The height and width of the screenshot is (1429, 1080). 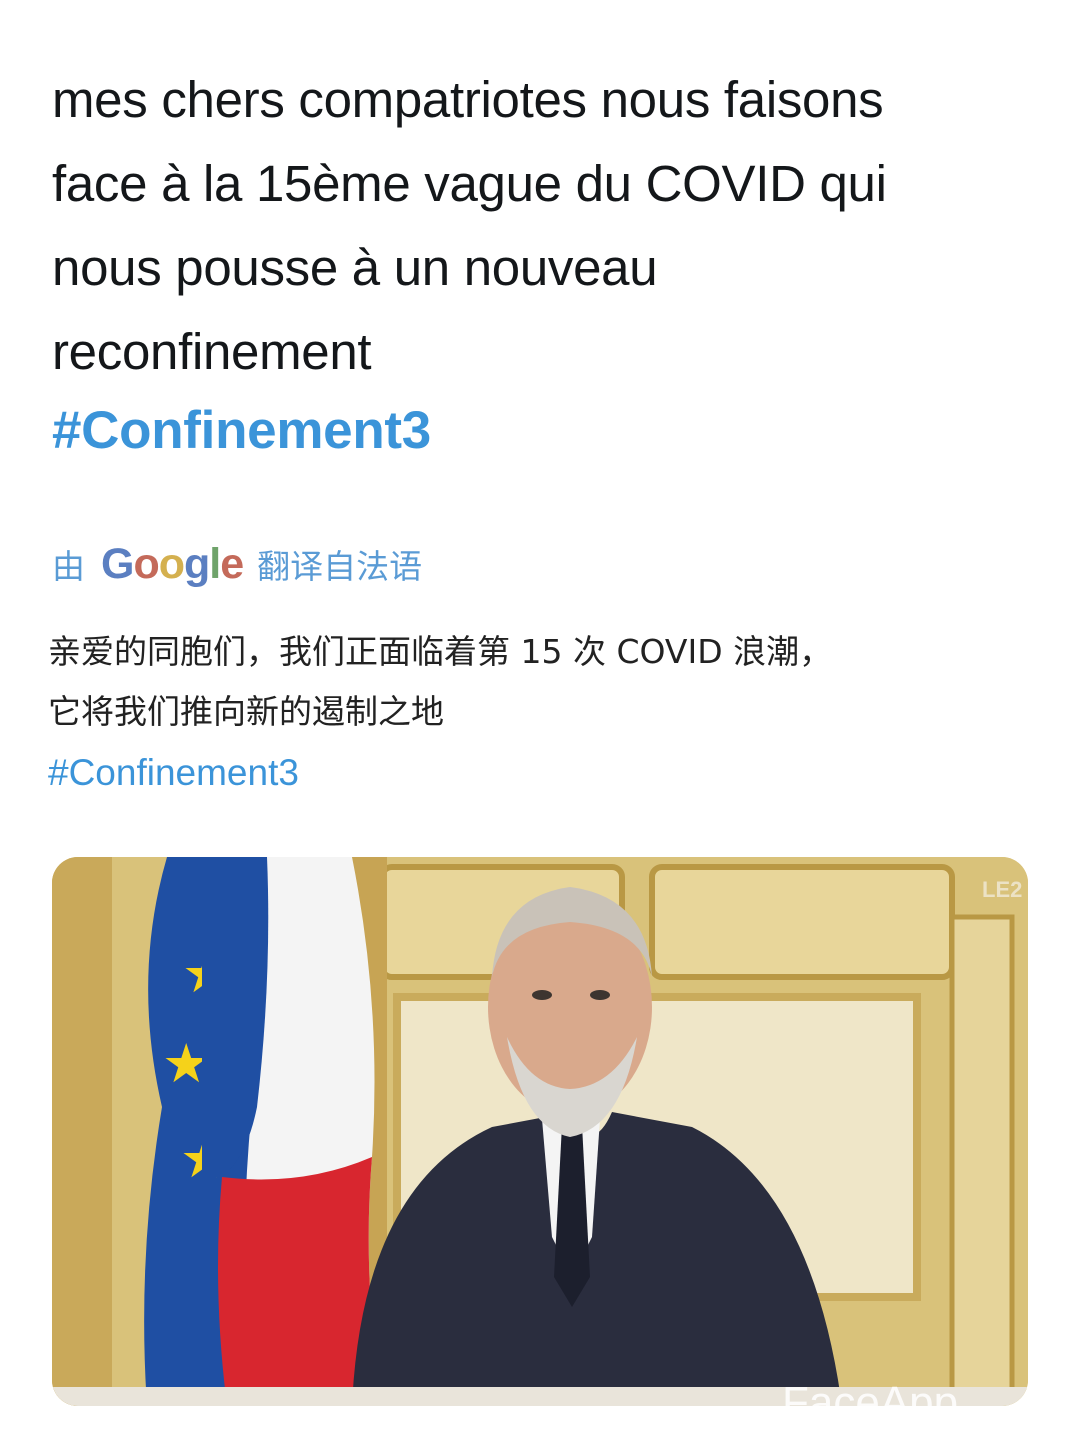 I want to click on right-eye, so click(x=600, y=995).